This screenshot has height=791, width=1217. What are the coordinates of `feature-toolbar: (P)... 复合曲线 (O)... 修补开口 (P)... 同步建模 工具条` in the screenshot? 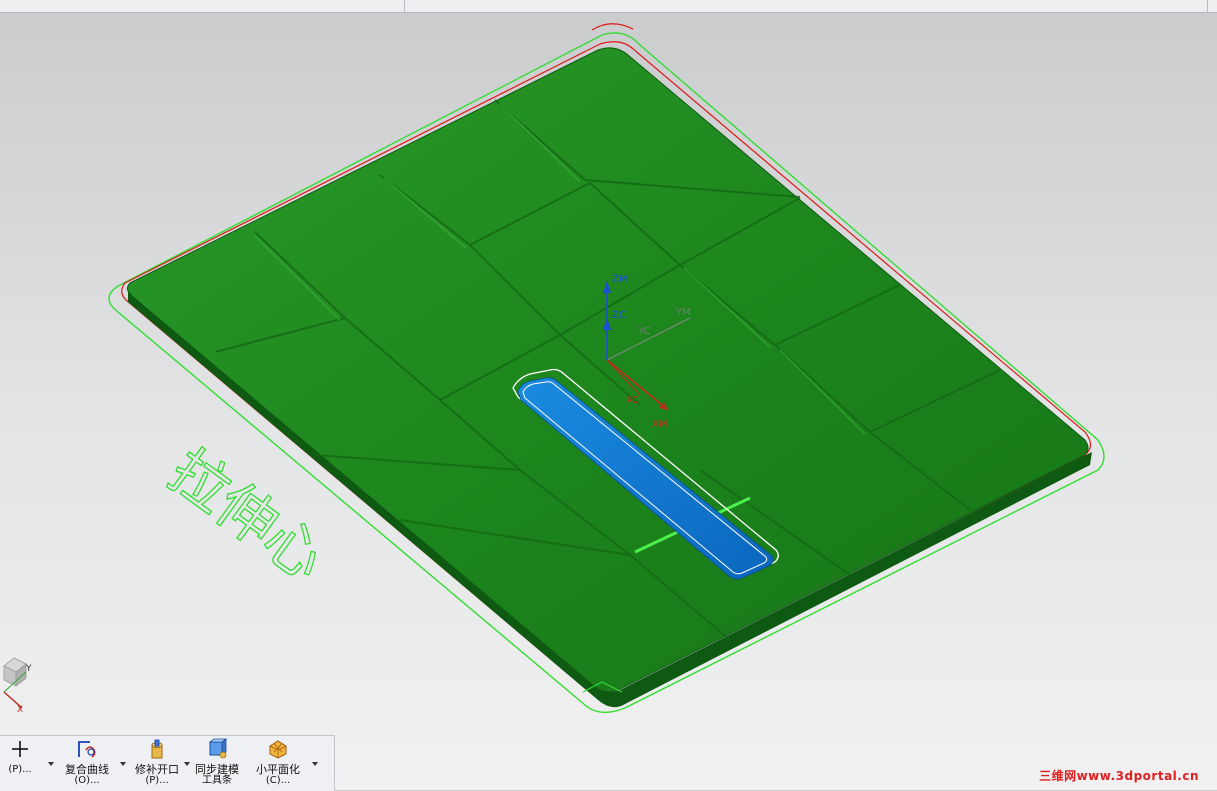 It's located at (167, 763).